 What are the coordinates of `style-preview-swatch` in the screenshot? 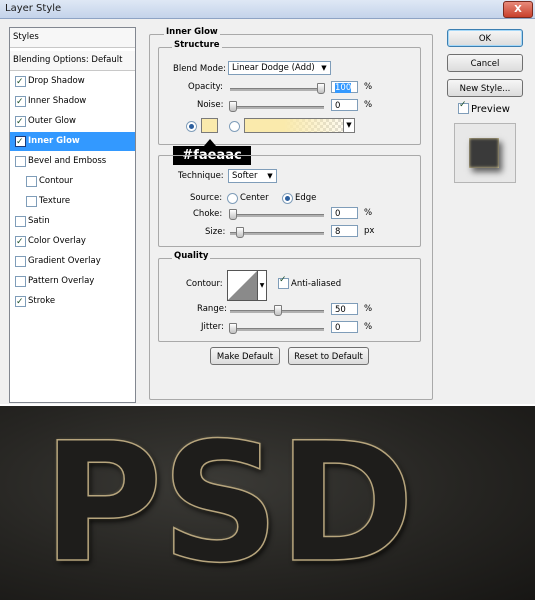 It's located at (484, 153).